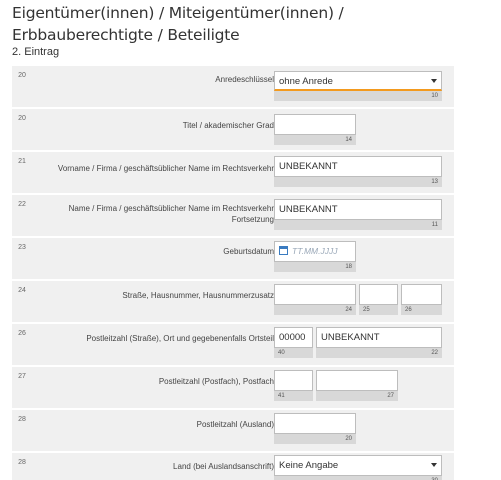 Image resolution: width=501 pixels, height=480 pixels. I want to click on field-counter: 24, so click(315, 310).